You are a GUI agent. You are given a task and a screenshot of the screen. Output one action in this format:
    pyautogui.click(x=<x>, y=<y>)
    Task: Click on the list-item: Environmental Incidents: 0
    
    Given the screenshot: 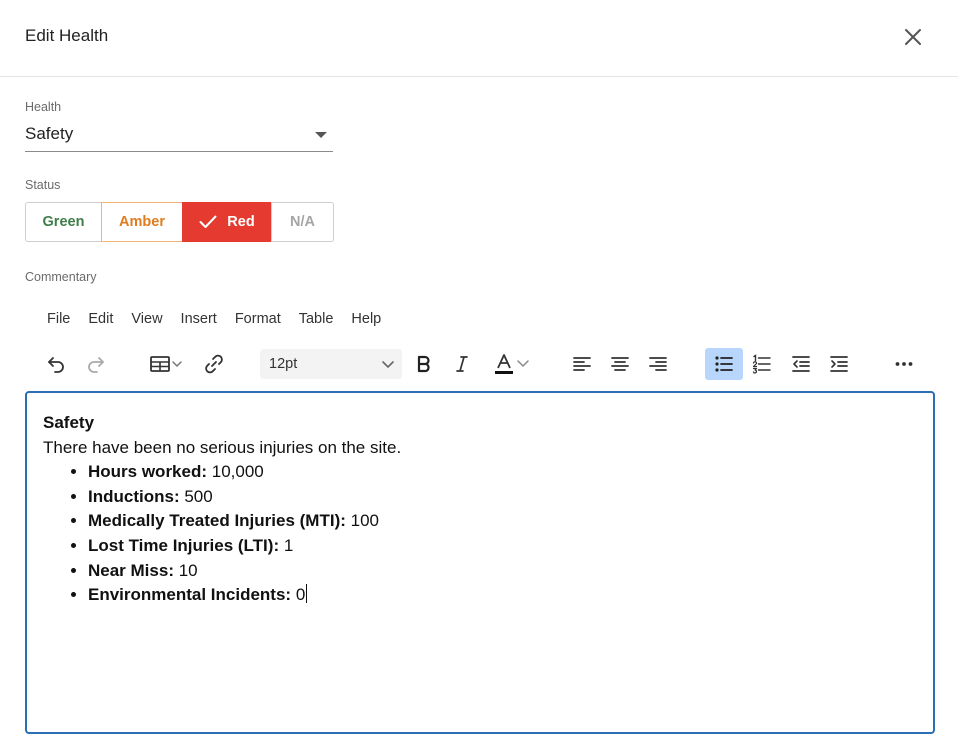 What is the action you would take?
    pyautogui.click(x=244, y=595)
    